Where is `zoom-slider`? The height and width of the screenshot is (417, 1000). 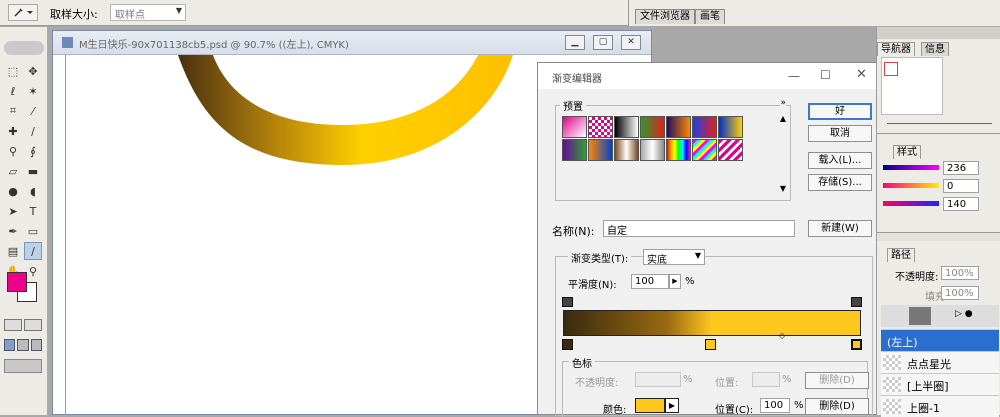
zoom-slider is located at coordinates (939, 124).